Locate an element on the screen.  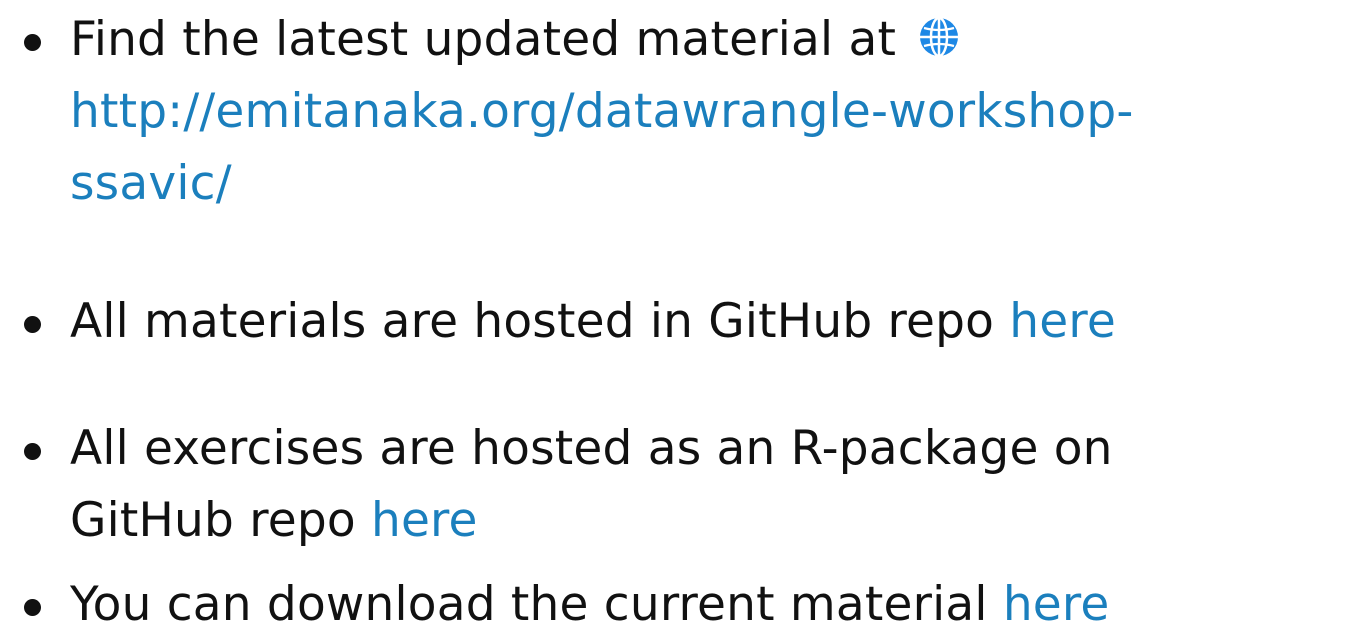
download-material-link: here is located at coordinates (1056, 604).